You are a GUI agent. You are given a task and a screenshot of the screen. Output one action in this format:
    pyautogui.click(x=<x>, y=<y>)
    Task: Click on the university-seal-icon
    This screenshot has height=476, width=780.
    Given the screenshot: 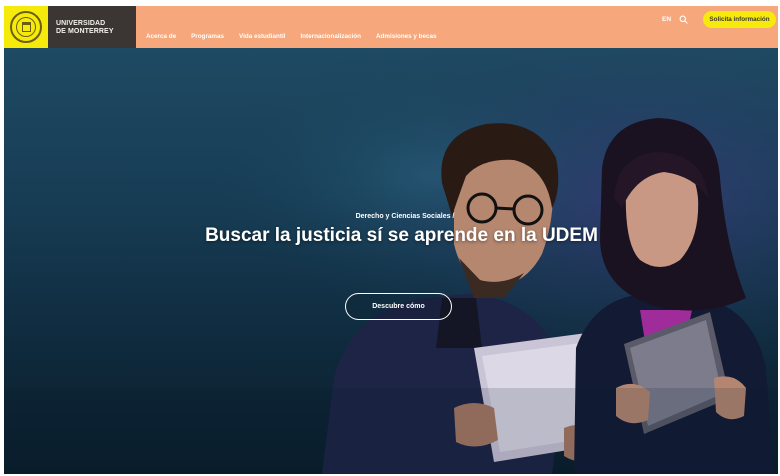 What is the action you would take?
    pyautogui.click(x=26, y=27)
    